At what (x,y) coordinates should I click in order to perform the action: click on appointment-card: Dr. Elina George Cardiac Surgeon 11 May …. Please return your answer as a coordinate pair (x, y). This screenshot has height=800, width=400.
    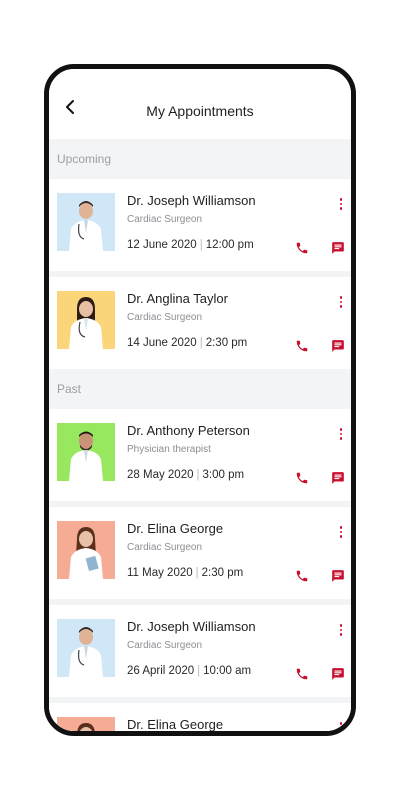
    Looking at the image, I should click on (200, 553).